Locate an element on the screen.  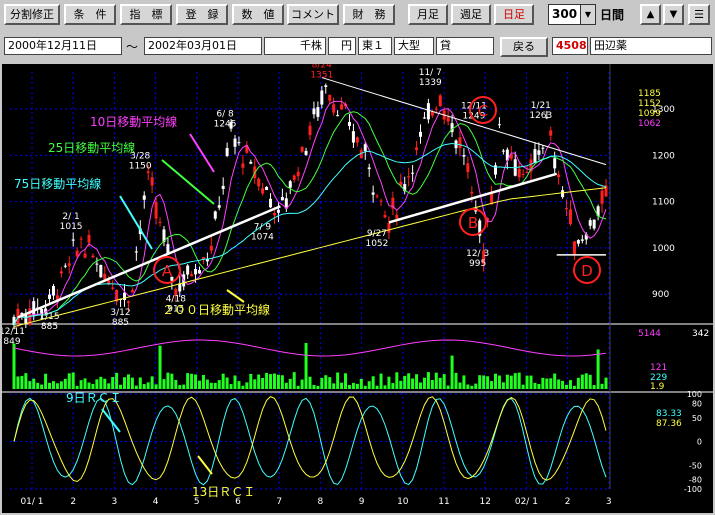
ma75-legend: 75日移動平均線 is located at coordinates (57, 183).